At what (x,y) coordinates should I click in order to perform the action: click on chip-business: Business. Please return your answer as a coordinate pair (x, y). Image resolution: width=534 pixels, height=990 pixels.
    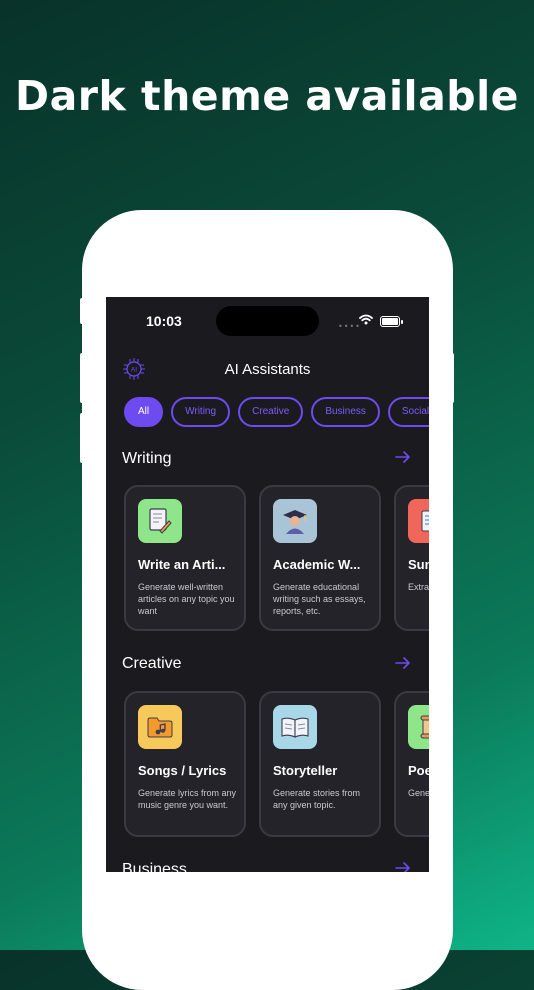
    Looking at the image, I should click on (345, 412).